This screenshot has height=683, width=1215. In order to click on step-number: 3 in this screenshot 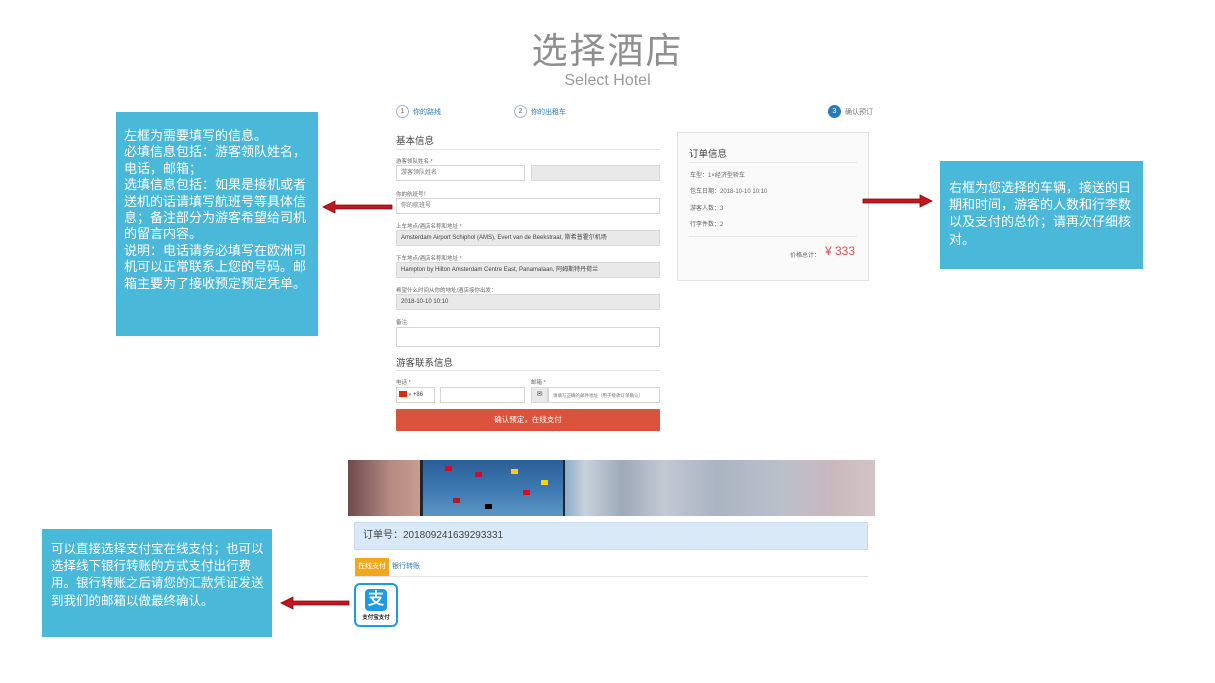, I will do `click(834, 111)`.